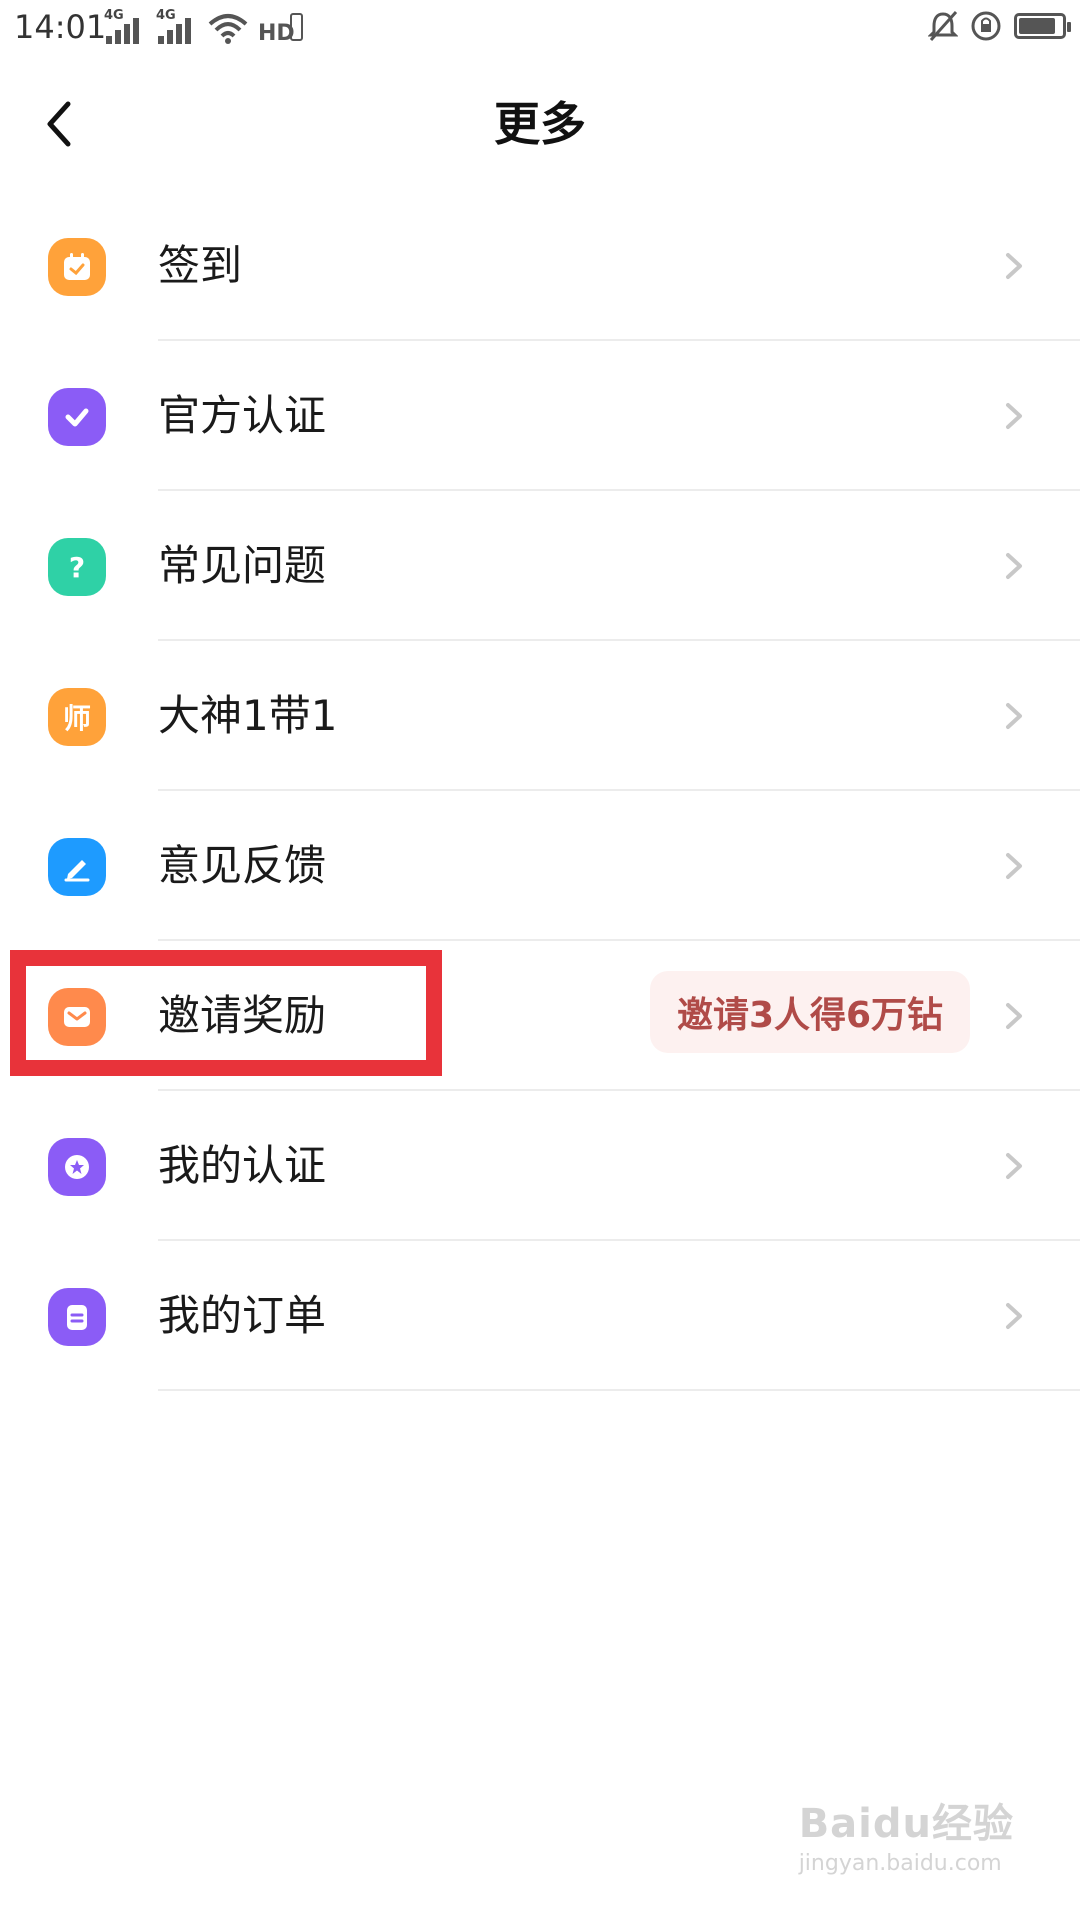 The height and width of the screenshot is (1920, 1080). I want to click on hd-icon: HD, so click(280, 28).